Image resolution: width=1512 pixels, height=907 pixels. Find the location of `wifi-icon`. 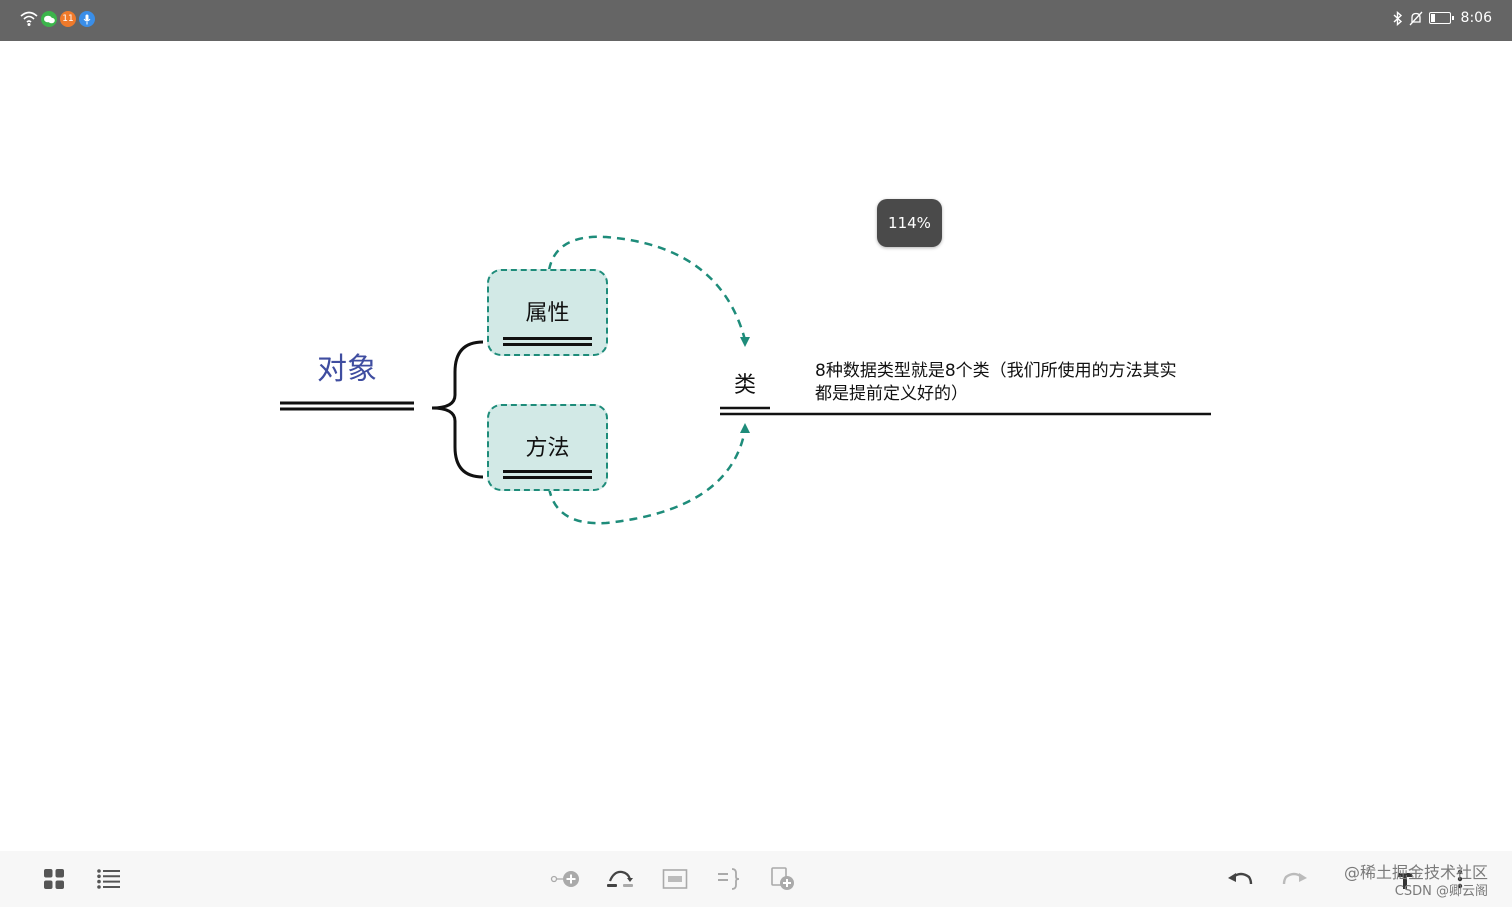

wifi-icon is located at coordinates (29, 18).